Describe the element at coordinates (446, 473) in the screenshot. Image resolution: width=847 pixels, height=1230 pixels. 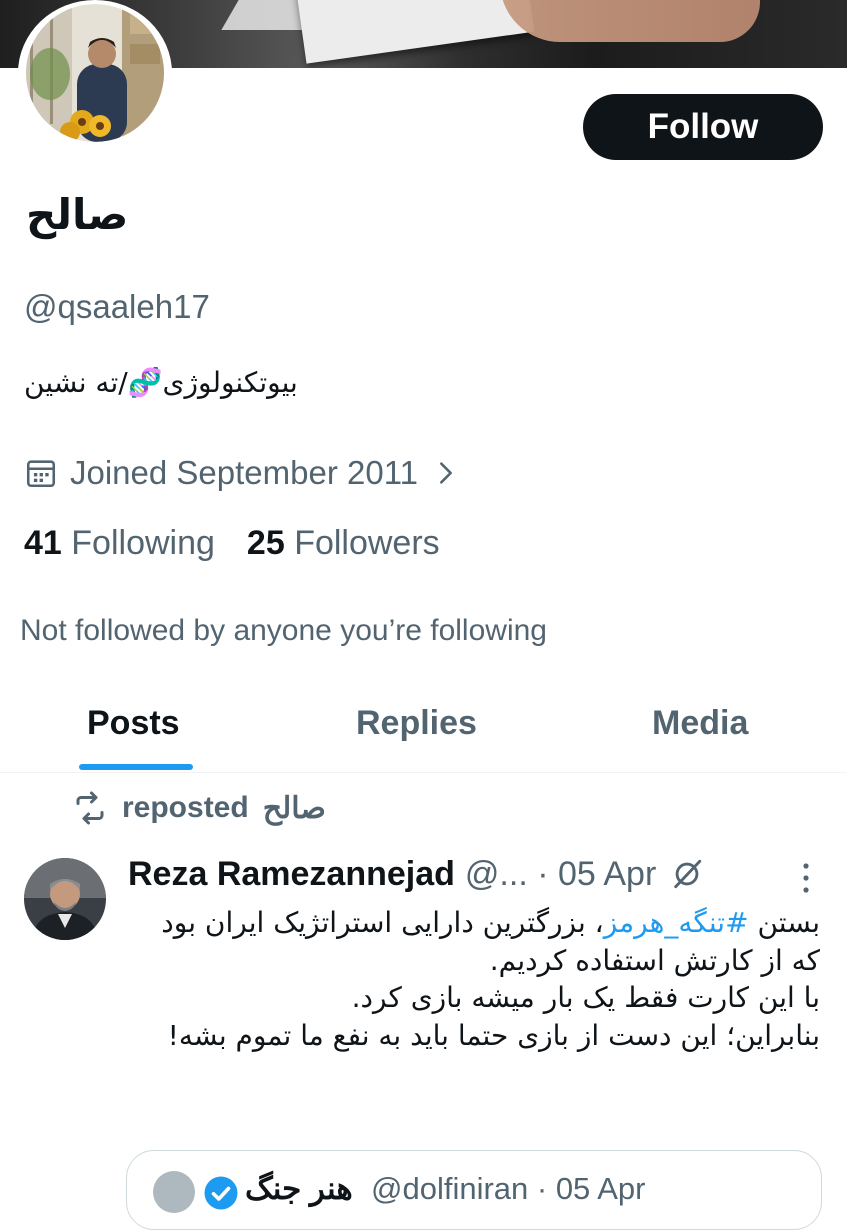
I see `chevron-right-icon` at that location.